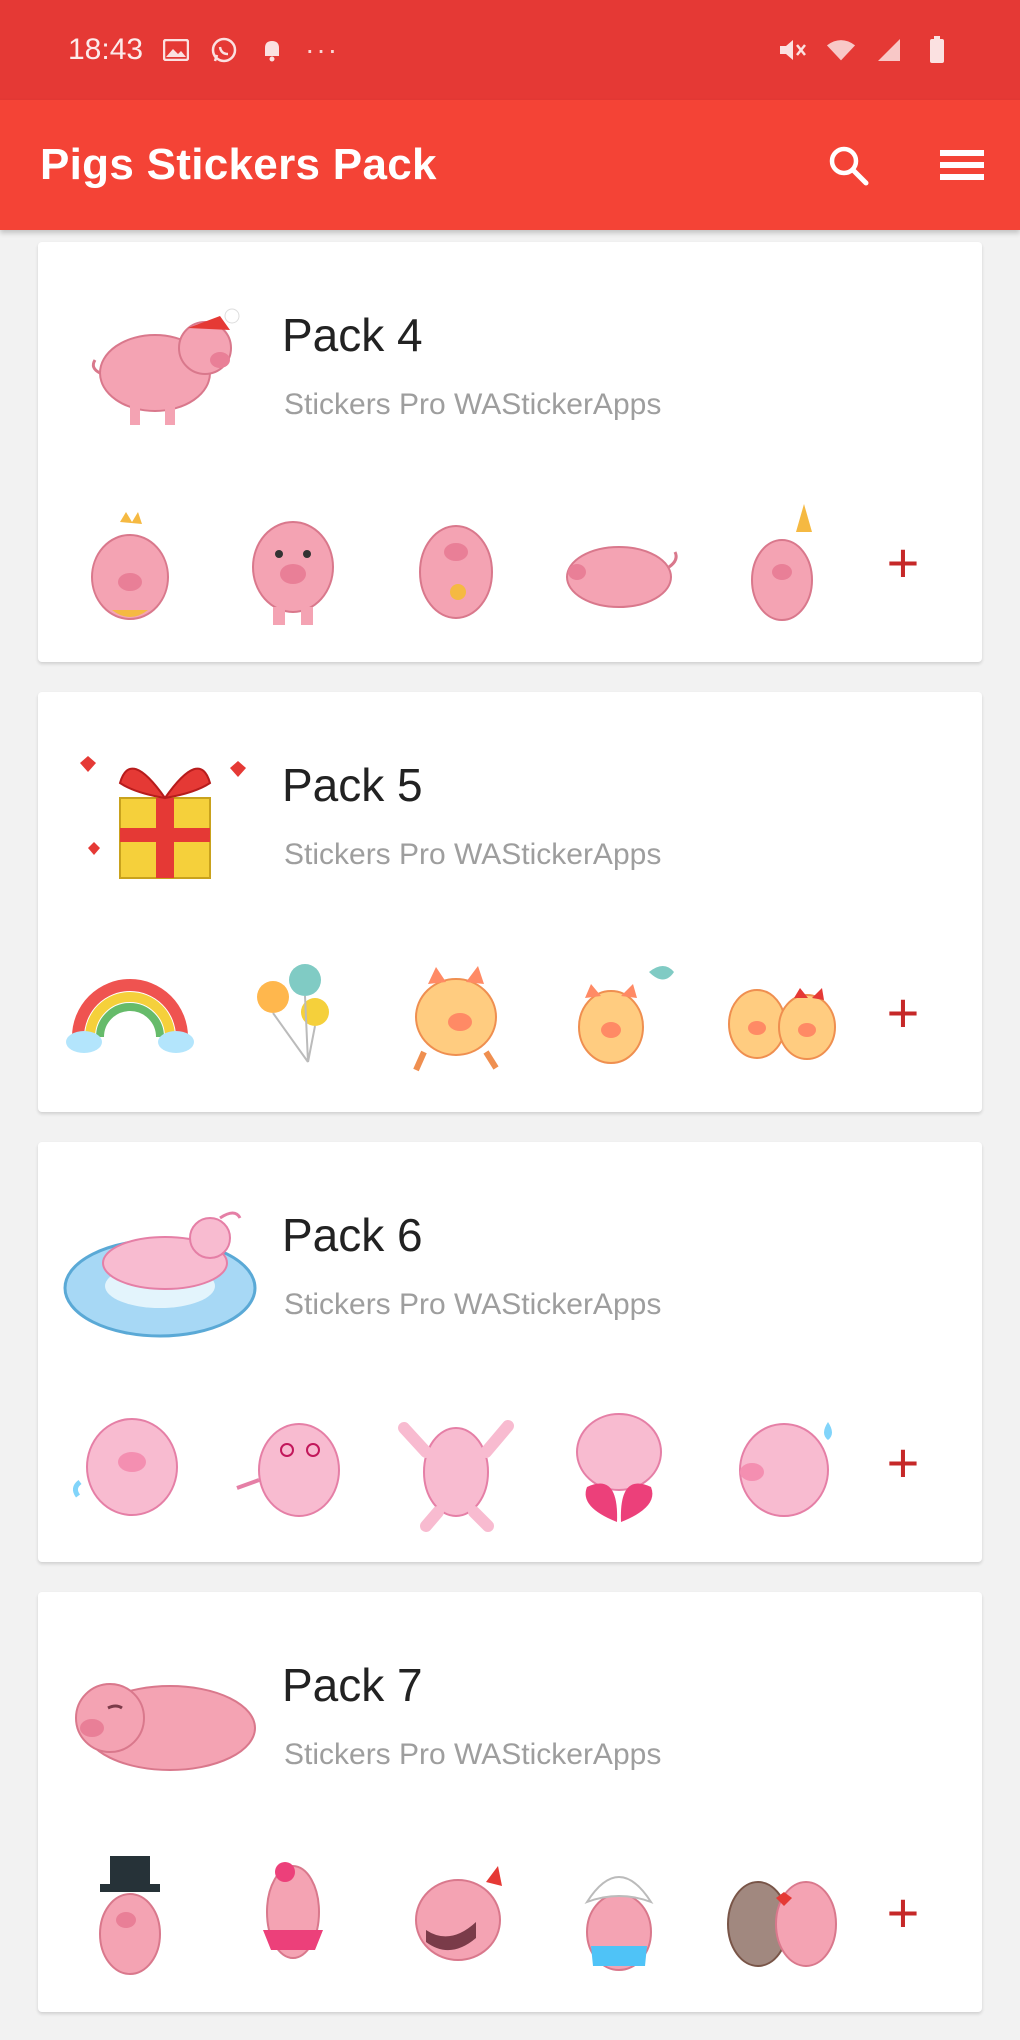 The height and width of the screenshot is (2040, 1020). What do you see at coordinates (238, 164) in the screenshot?
I see `app-title: Pigs Stickers Pack` at bounding box center [238, 164].